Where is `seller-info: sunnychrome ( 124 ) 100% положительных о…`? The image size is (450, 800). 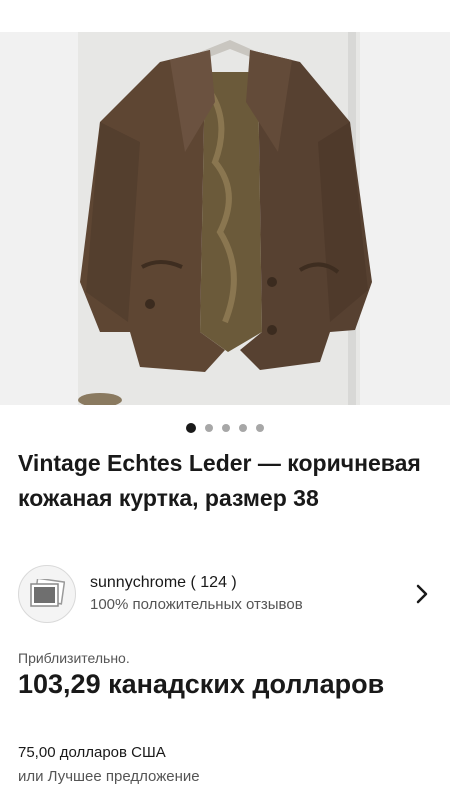
seller-info: sunnychrome ( 124 ) 100% положительных о… is located at coordinates (251, 594).